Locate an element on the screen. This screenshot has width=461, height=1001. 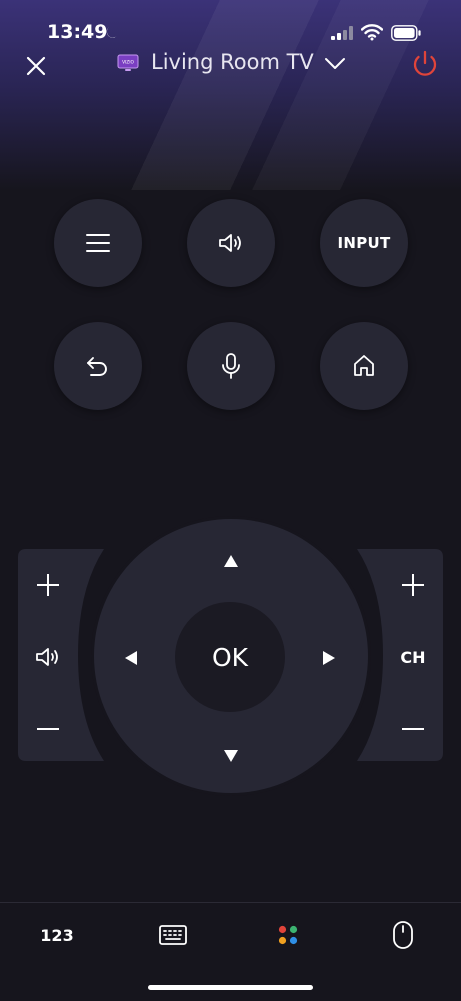
chevron-down-icon is located at coordinates (335, 63).